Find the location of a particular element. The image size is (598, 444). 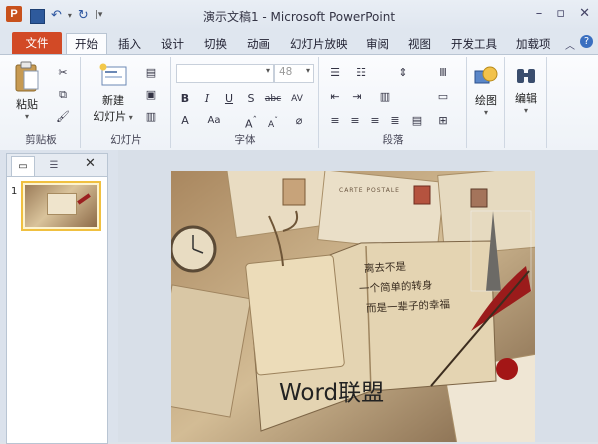

align-center-icon: ≡ is located at coordinates (355, 121).